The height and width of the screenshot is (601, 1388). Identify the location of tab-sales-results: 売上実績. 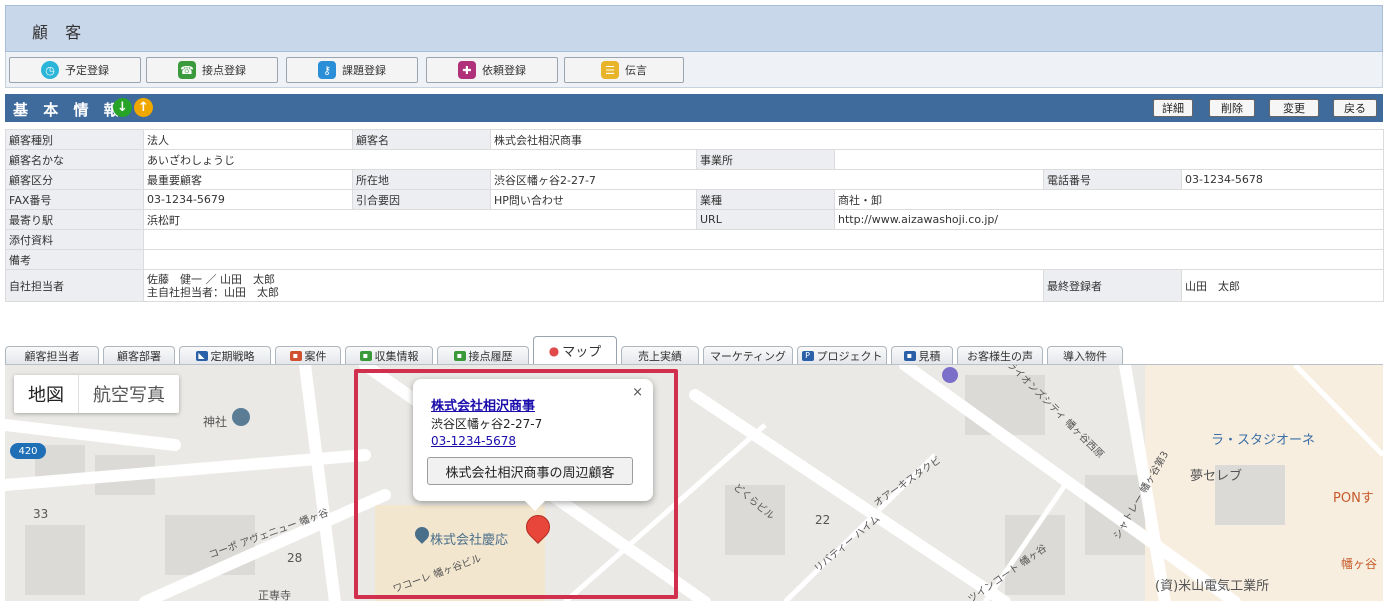
(660, 355).